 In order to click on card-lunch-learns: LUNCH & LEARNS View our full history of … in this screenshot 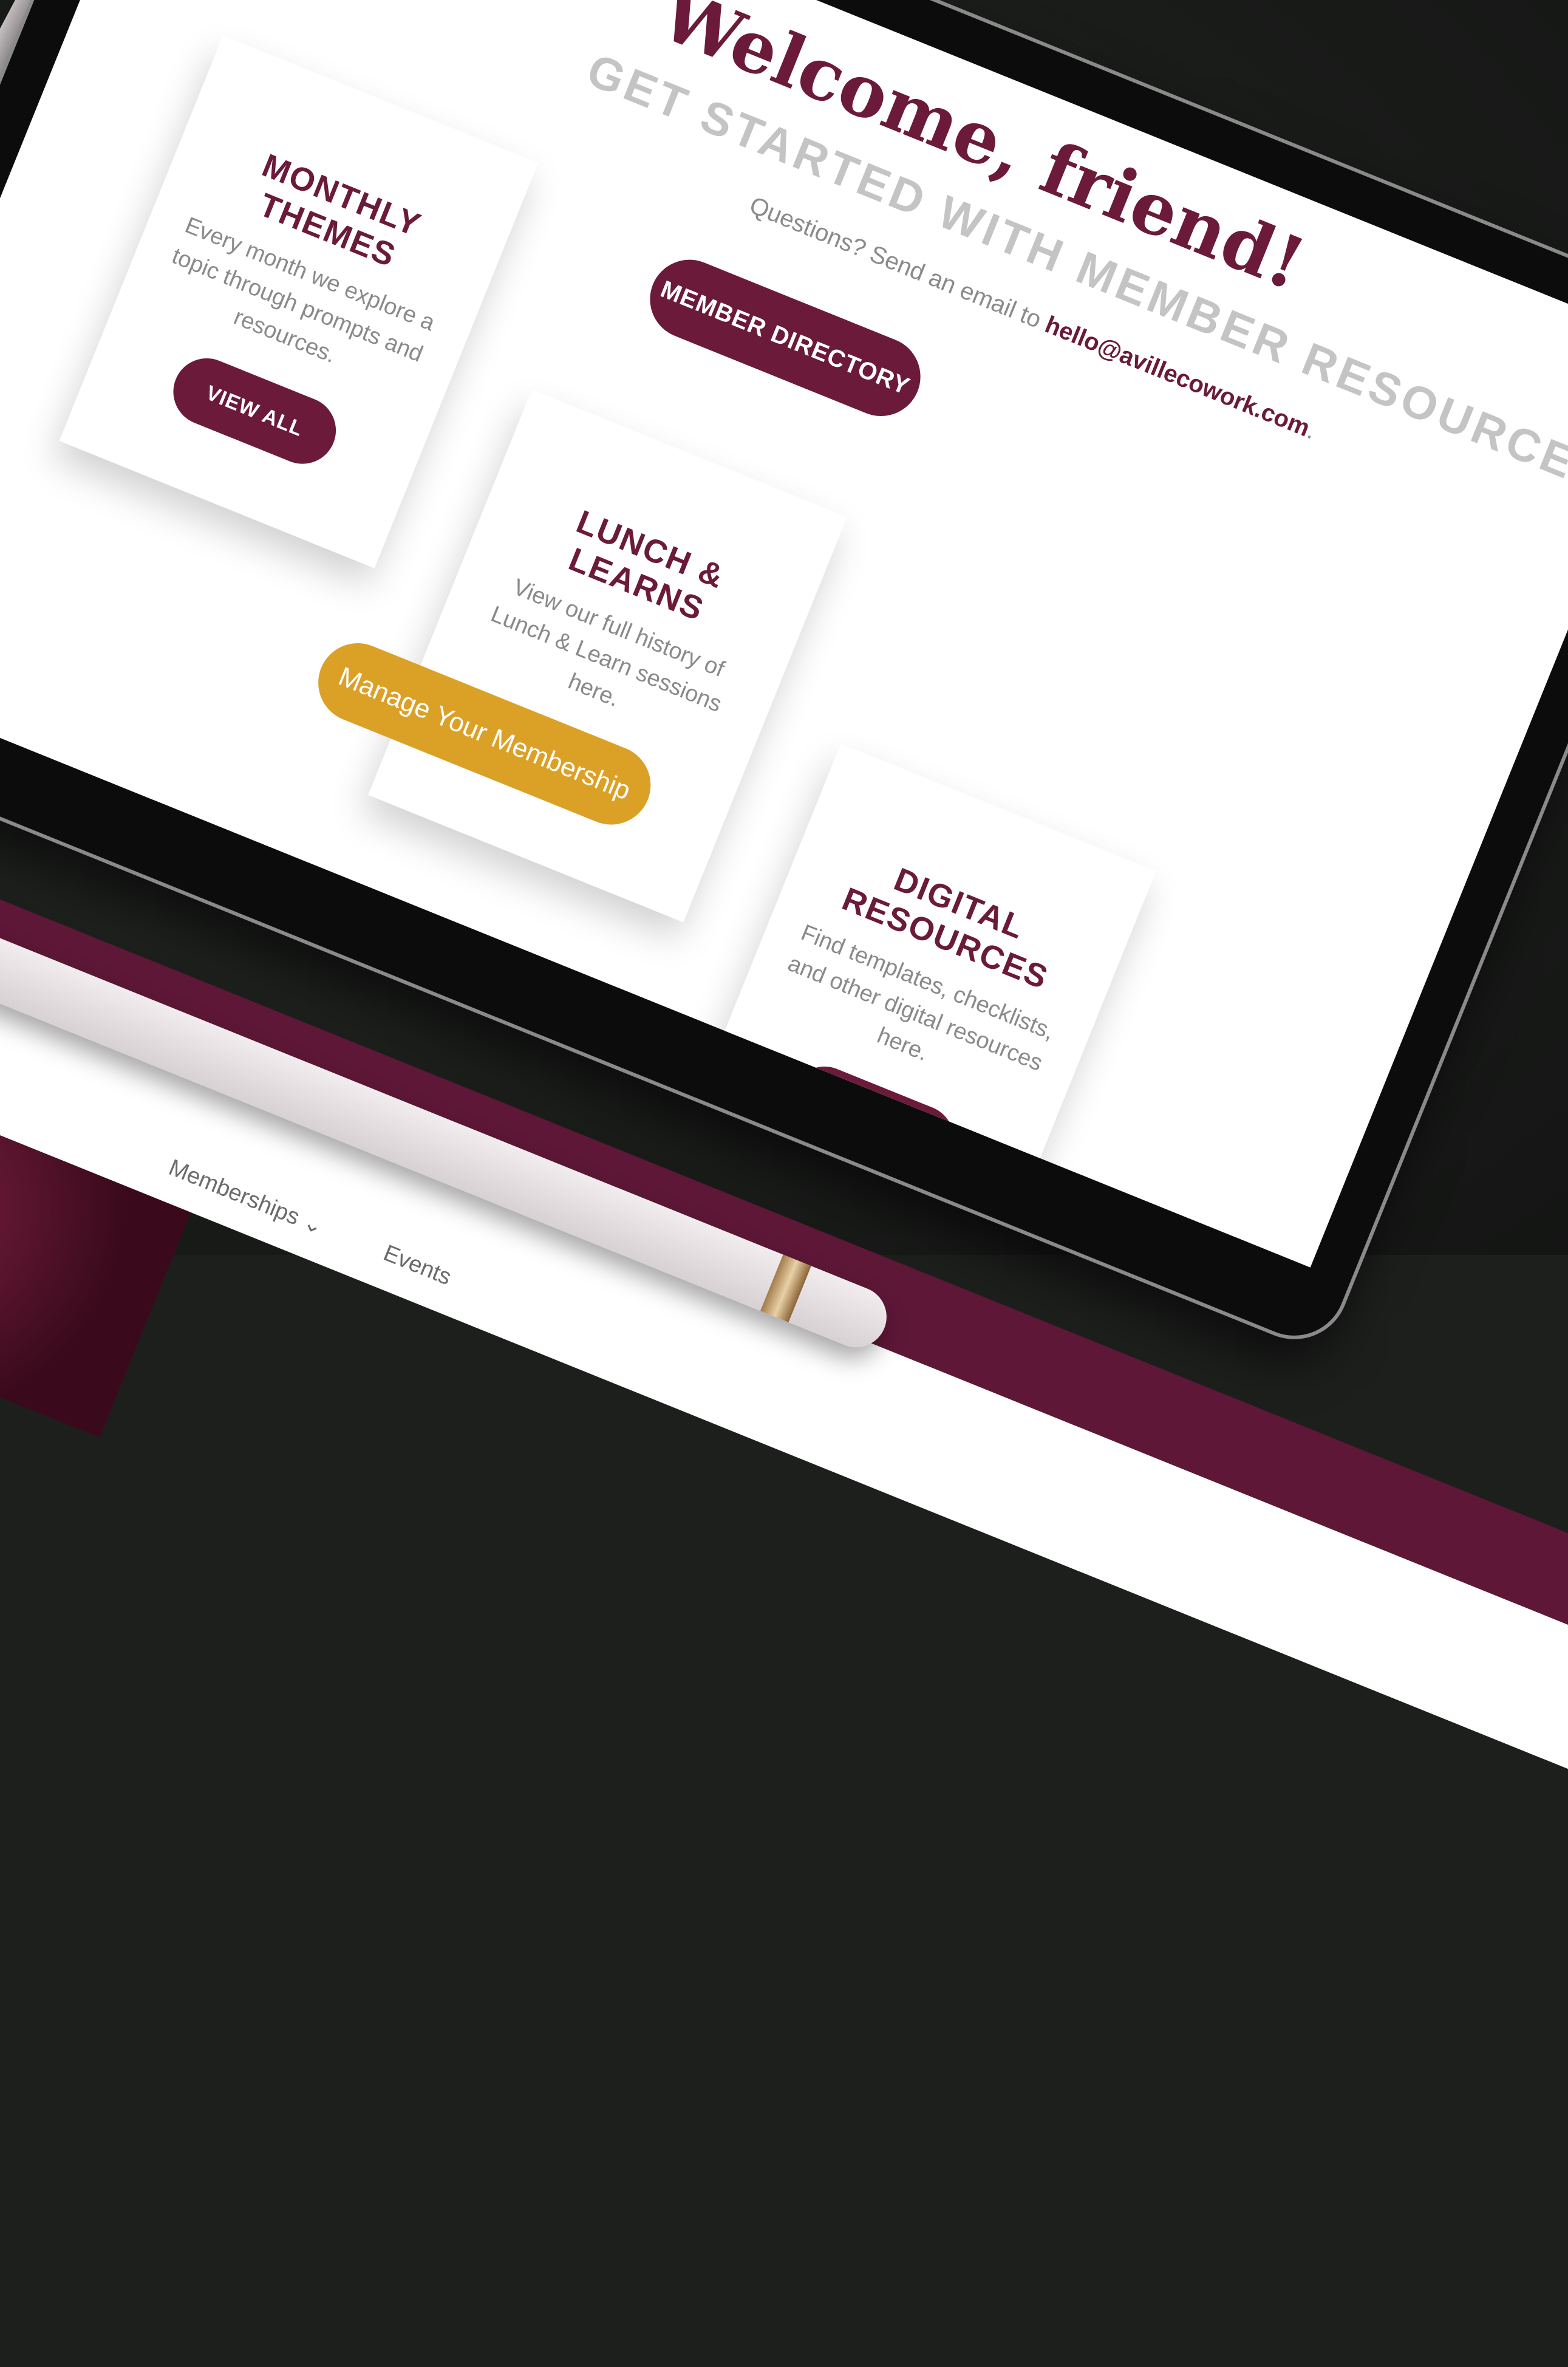, I will do `click(608, 656)`.